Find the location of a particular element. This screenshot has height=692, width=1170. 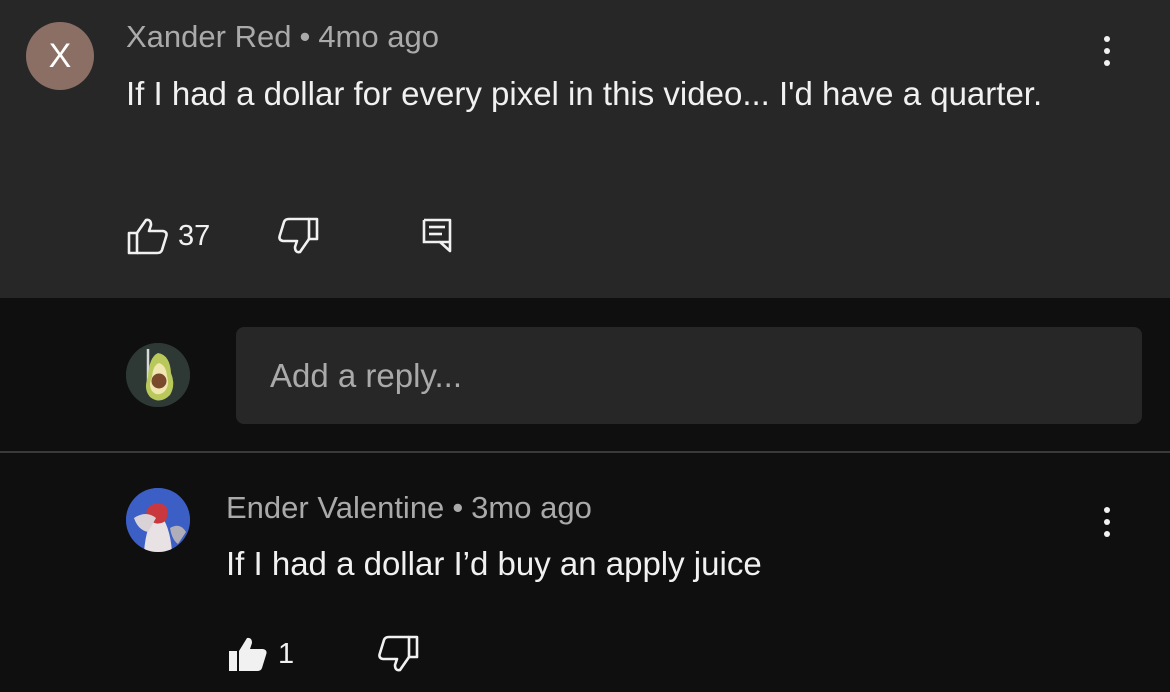

divider is located at coordinates (585, 452).